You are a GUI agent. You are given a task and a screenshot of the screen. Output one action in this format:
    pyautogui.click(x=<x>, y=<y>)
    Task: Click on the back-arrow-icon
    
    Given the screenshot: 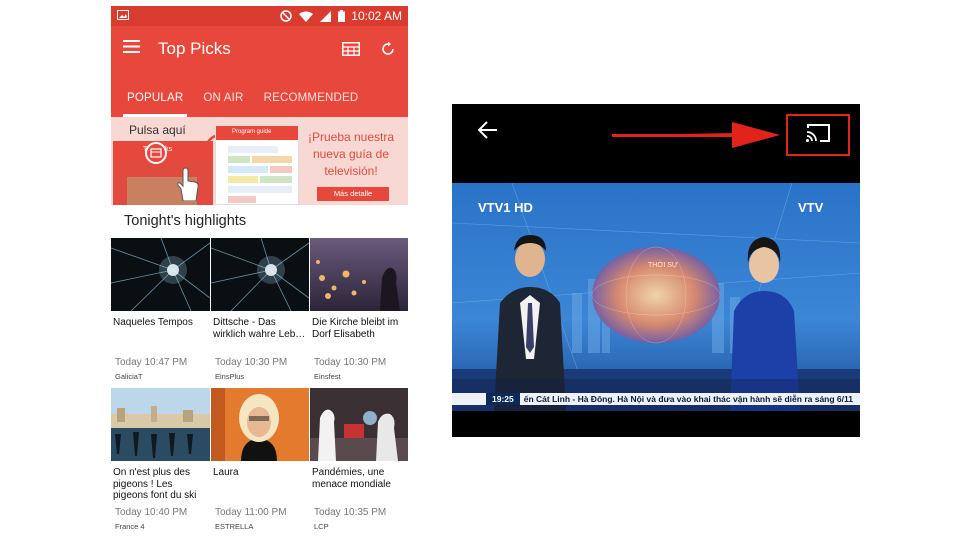 What is the action you would take?
    pyautogui.click(x=487, y=132)
    